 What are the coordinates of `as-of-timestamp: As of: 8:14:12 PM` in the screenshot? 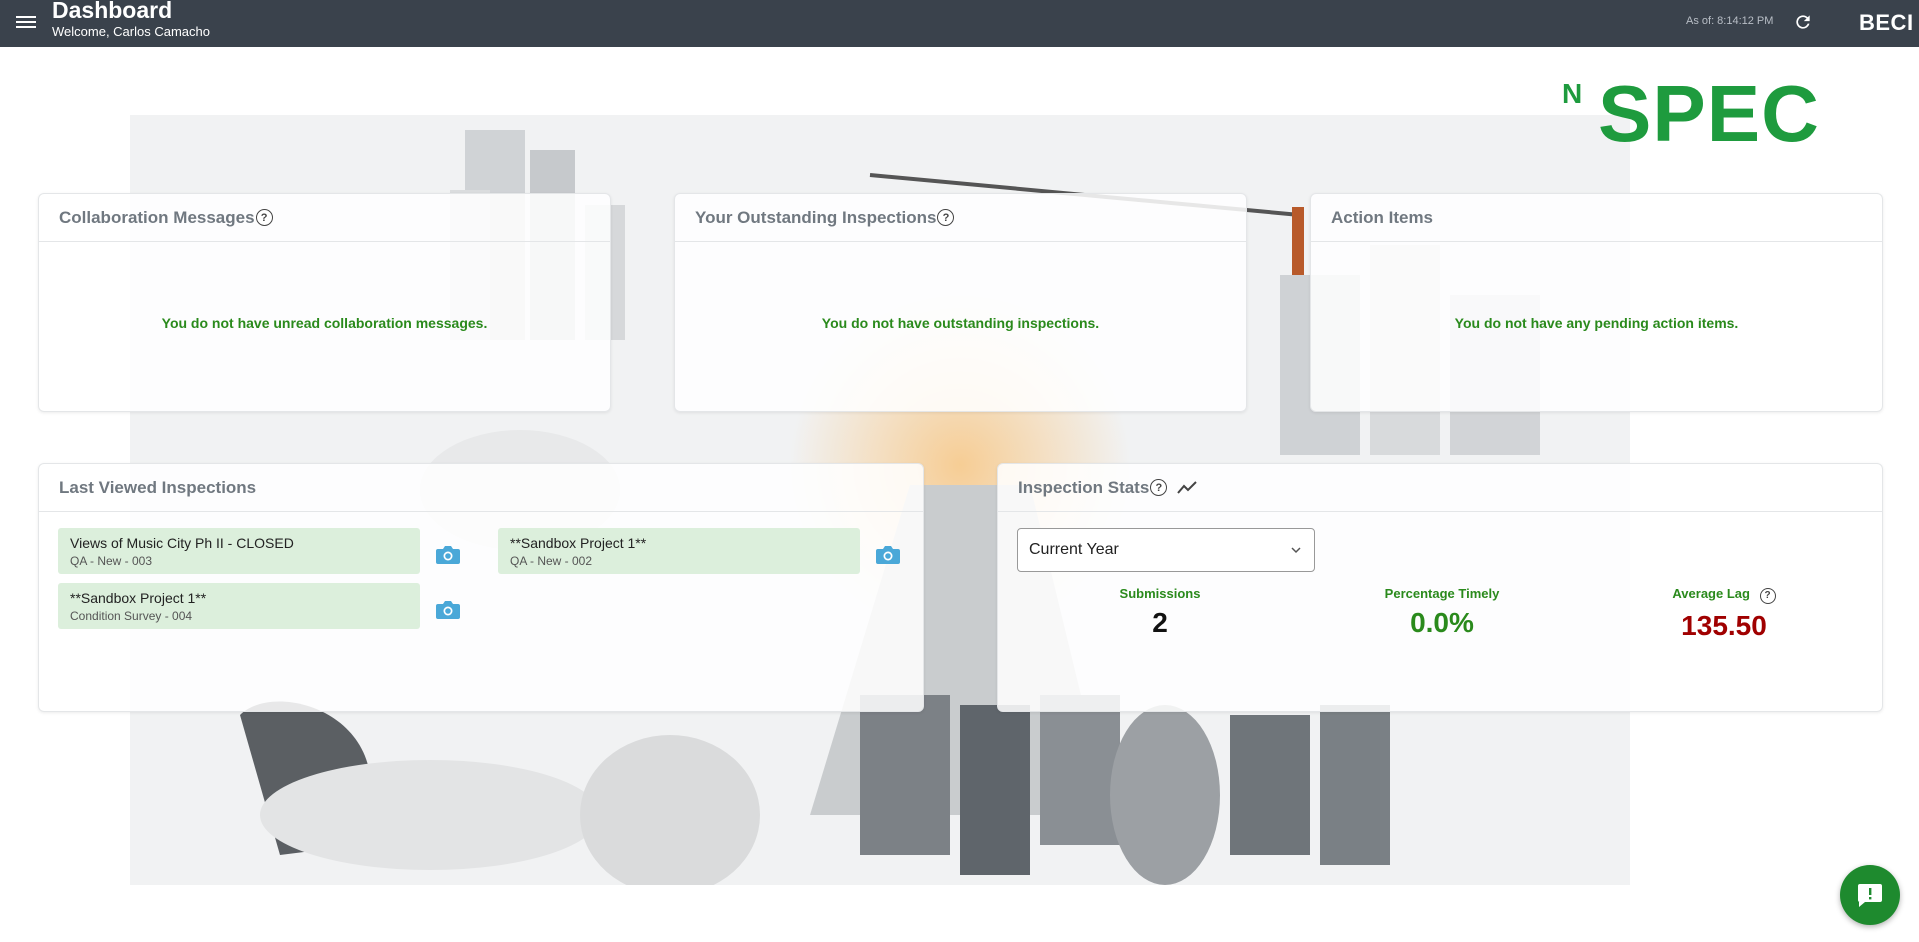 It's located at (1730, 21).